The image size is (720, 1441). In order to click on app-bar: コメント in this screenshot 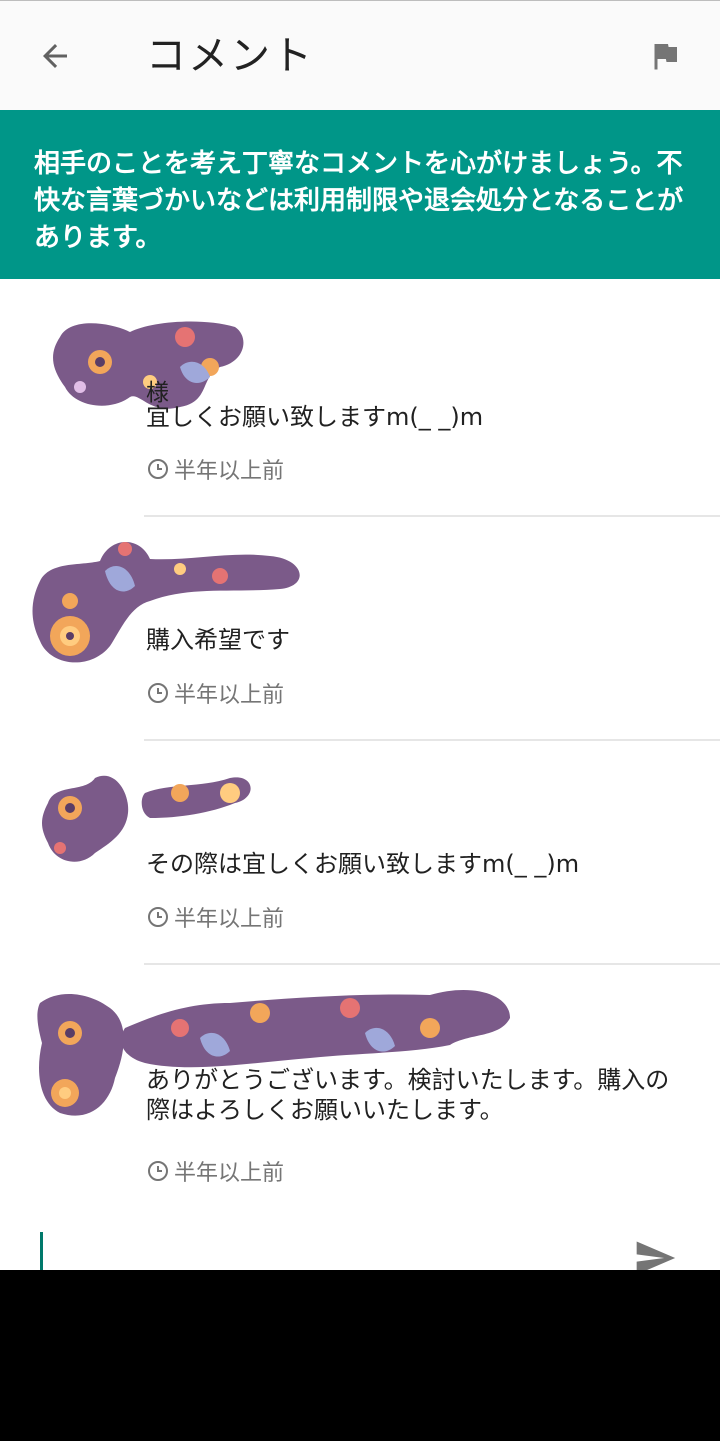, I will do `click(360, 55)`.